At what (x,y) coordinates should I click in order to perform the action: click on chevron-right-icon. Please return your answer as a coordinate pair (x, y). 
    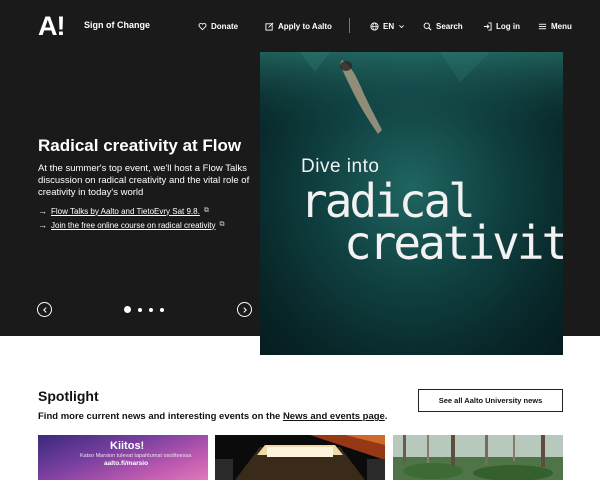
    Looking at the image, I should click on (244, 309).